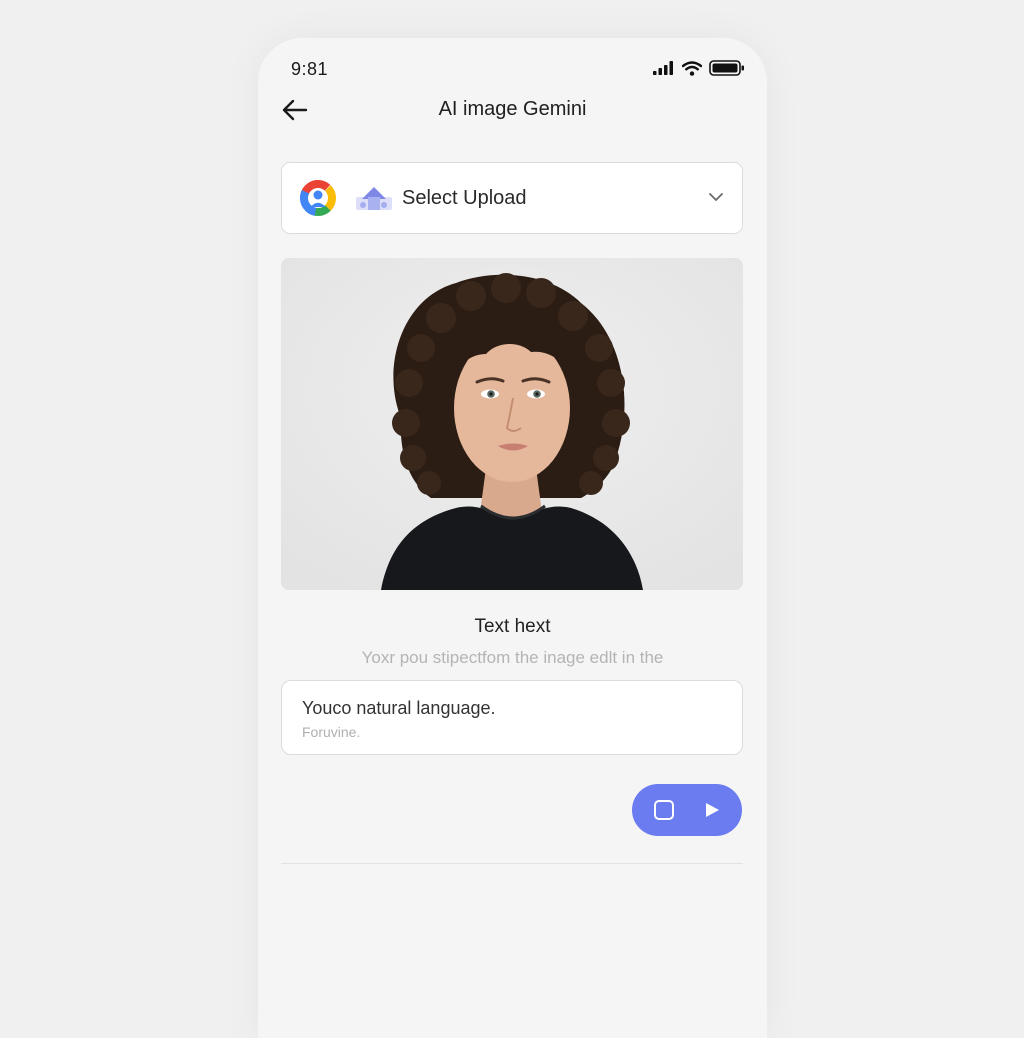 This screenshot has width=1024, height=1038. What do you see at coordinates (664, 810) in the screenshot?
I see `square-icon` at bounding box center [664, 810].